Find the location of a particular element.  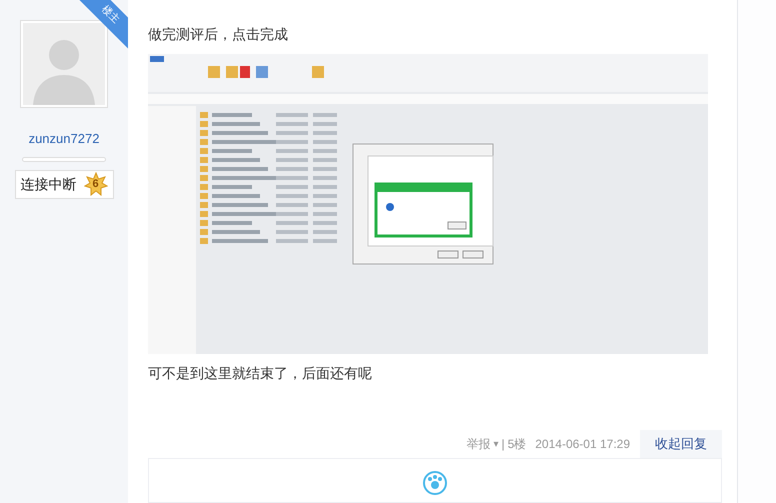

avatar-silhouette-icon is located at coordinates (64, 64).